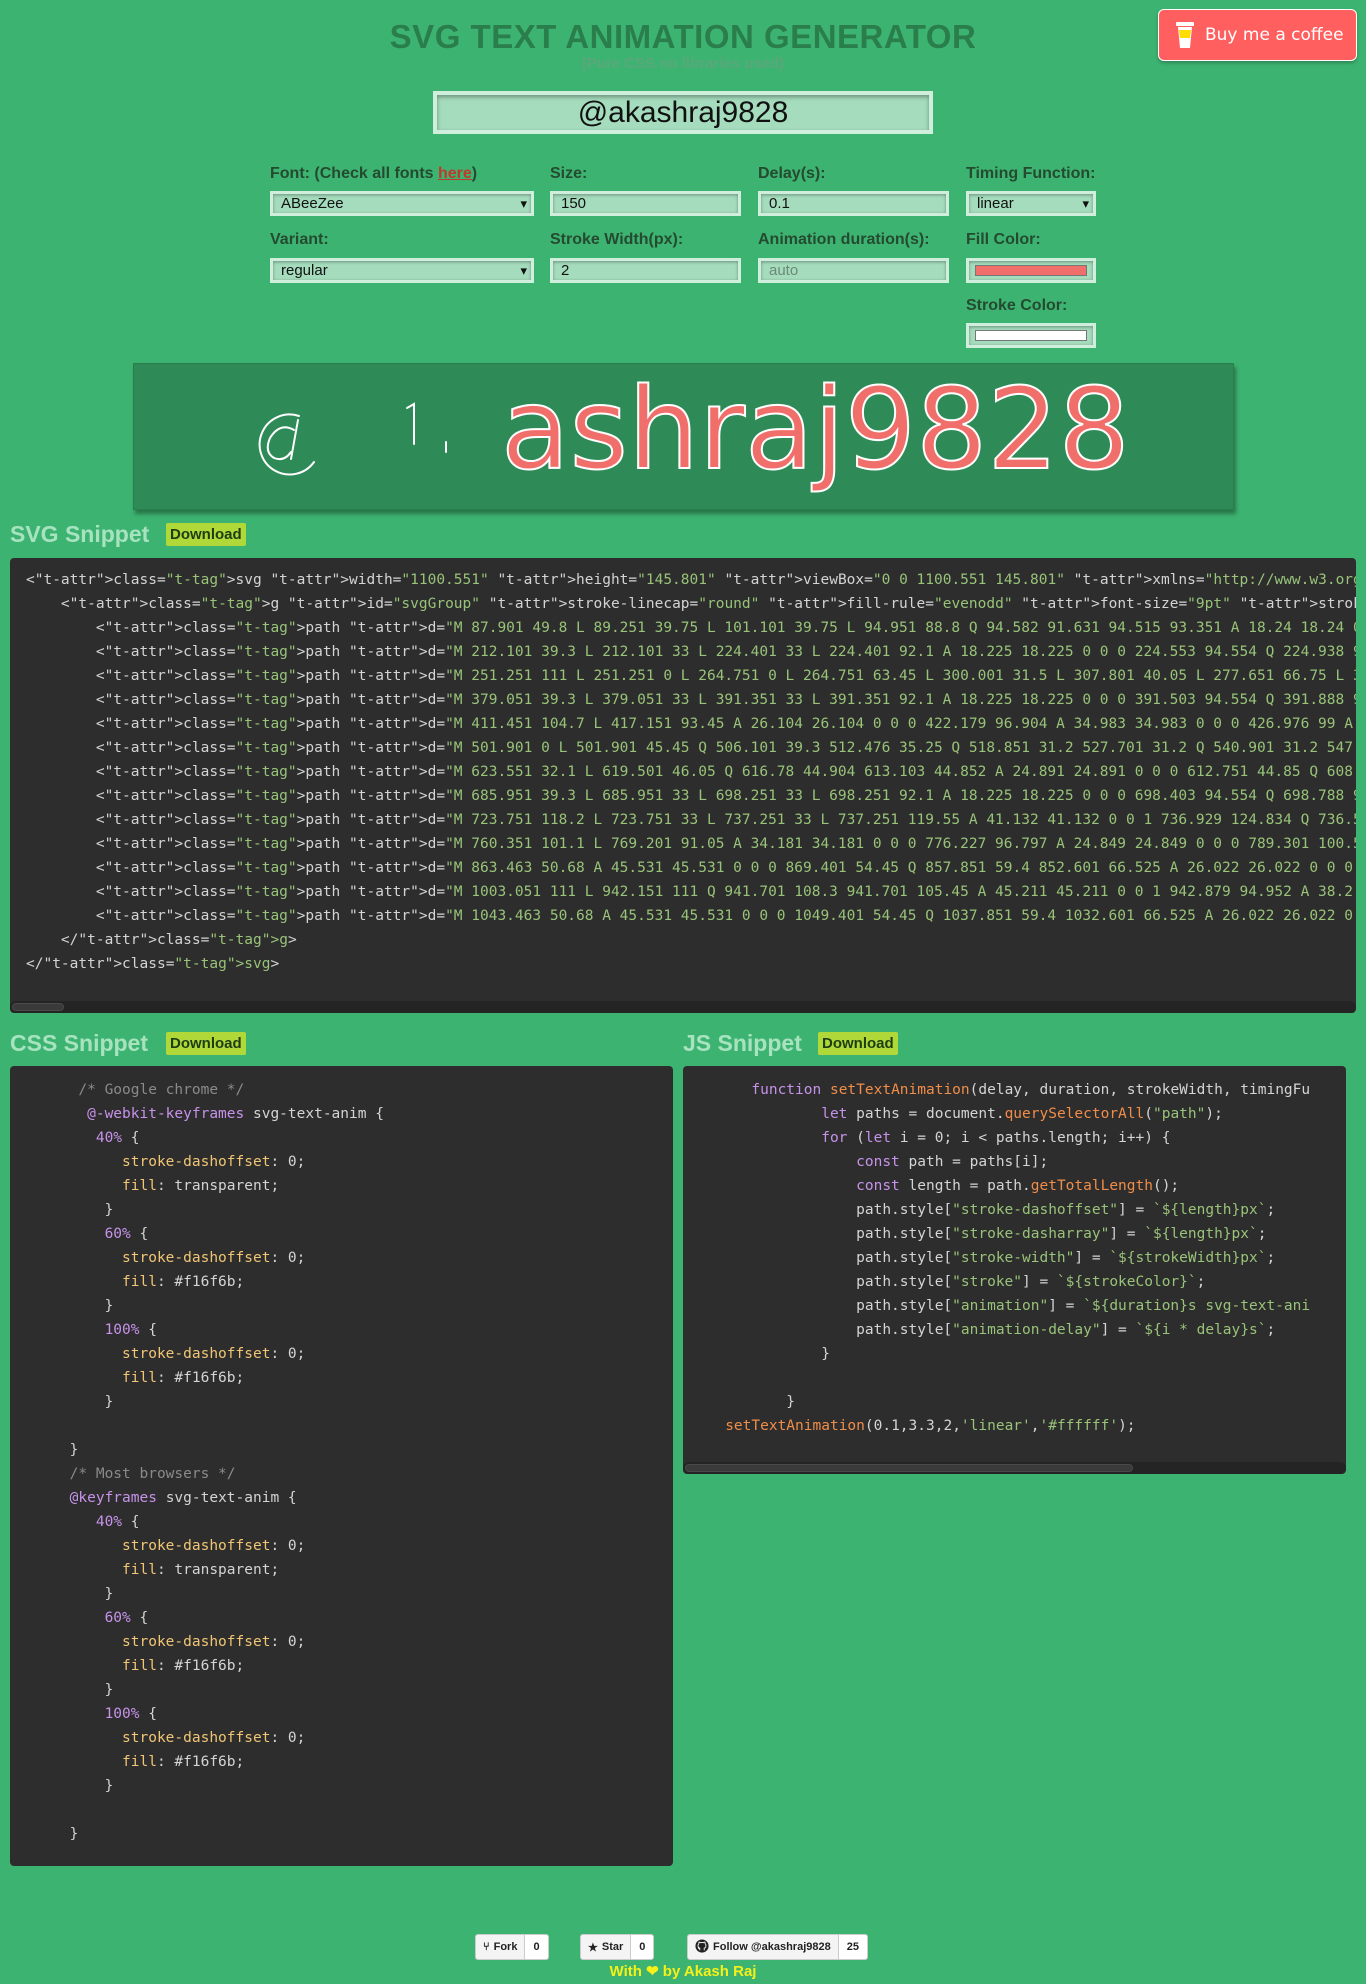 Image resolution: width=1366 pixels, height=1984 pixels. What do you see at coordinates (844, 239) in the screenshot?
I see `duration-label: Animation duration(s):` at bounding box center [844, 239].